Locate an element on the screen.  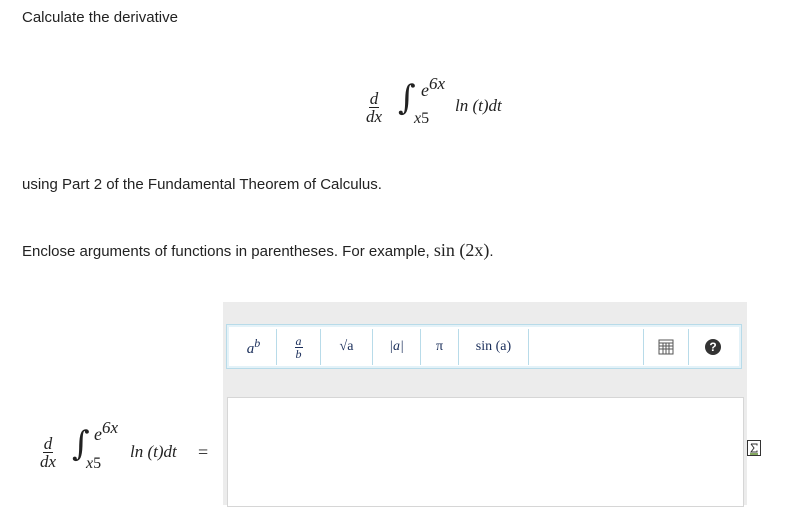
question-title: Calculate the derivative is located at coordinates (100, 17).